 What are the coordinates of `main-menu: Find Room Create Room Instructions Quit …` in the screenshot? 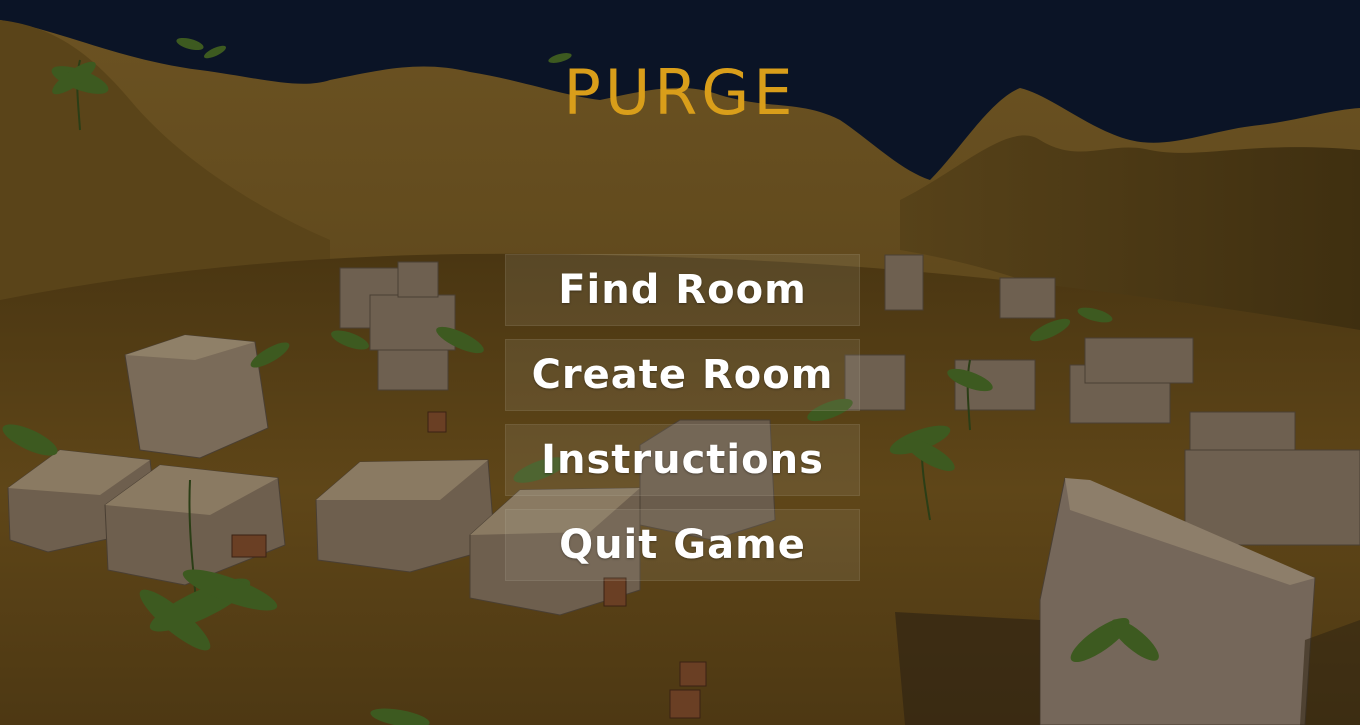 It's located at (682, 417).